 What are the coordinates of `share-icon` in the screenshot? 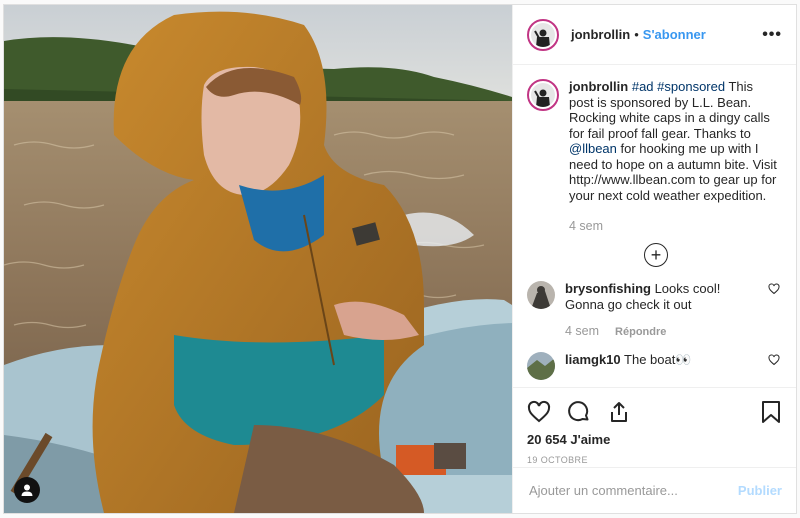 It's located at (619, 412).